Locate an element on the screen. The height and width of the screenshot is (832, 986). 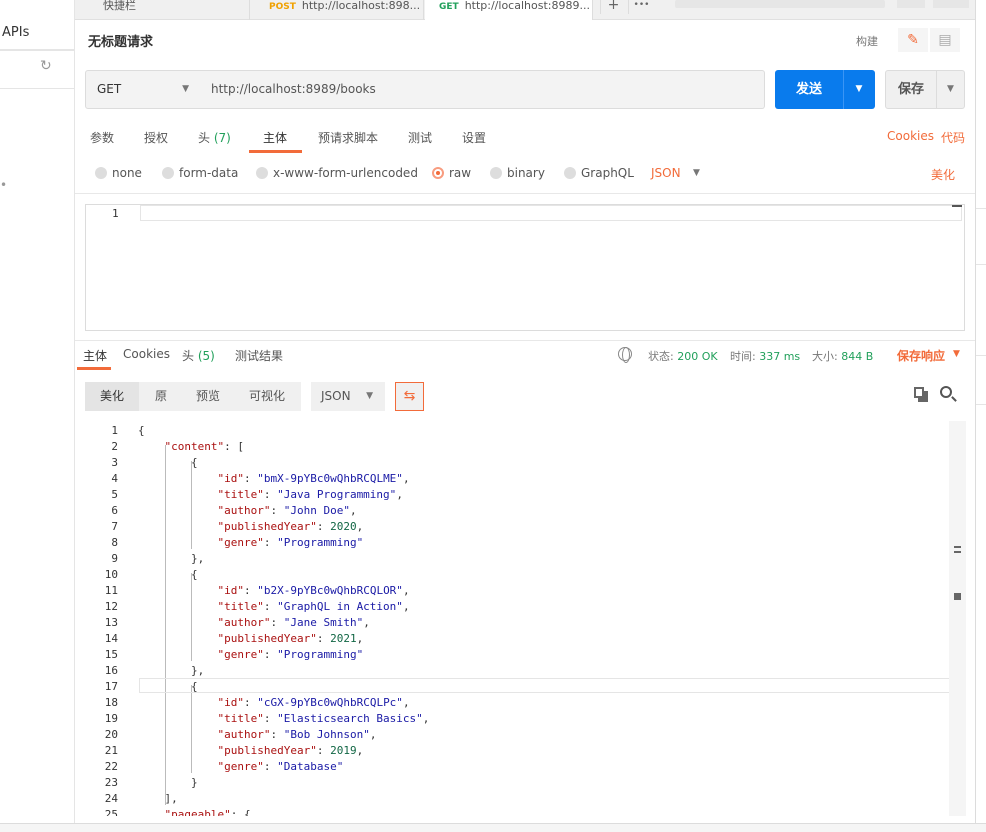
line-number: 4 is located at coordinates (114, 478).